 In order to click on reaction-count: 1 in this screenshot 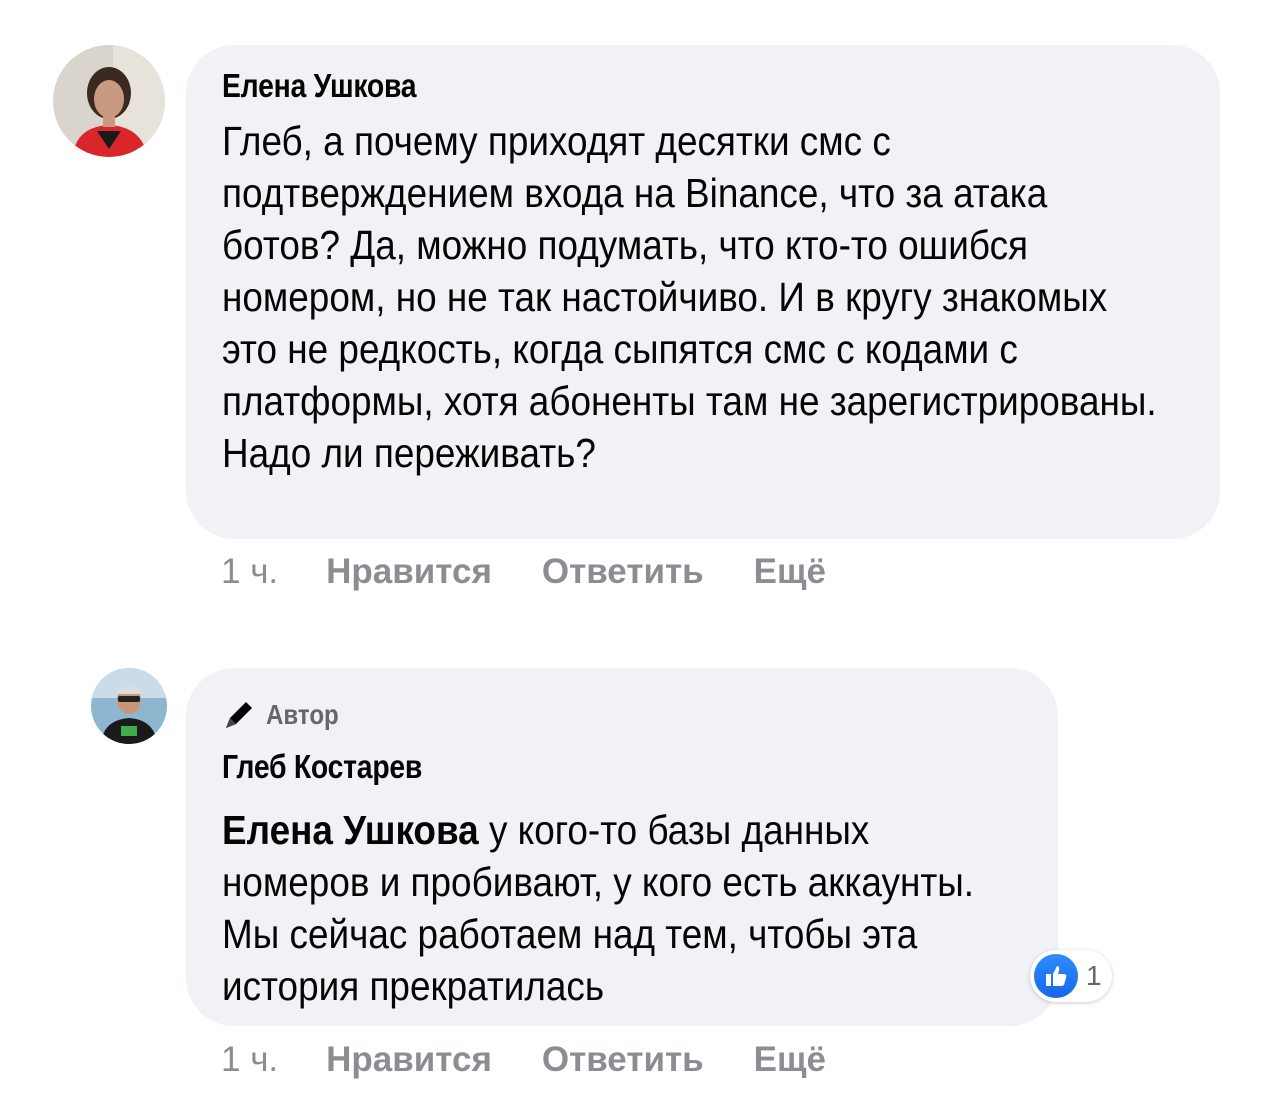, I will do `click(1094, 975)`.